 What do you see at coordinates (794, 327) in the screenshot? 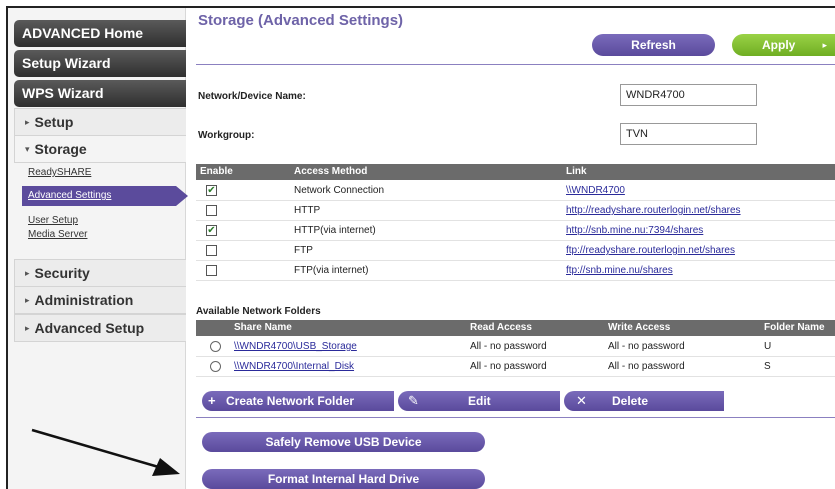
I see `folder-name-column-header: Folder Name` at bounding box center [794, 327].